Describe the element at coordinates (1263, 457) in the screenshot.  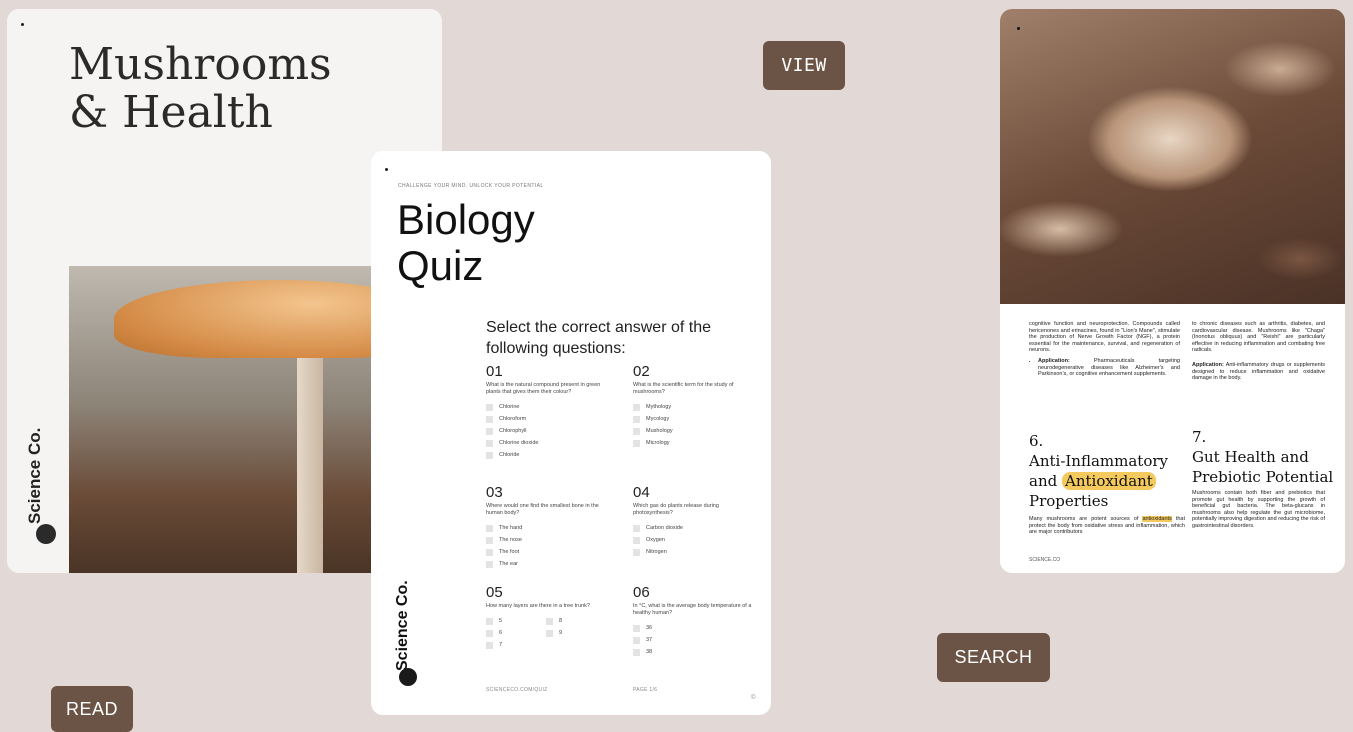
I see `section-7-heading: 7. Gut Health and Prebiotic Potential` at that location.